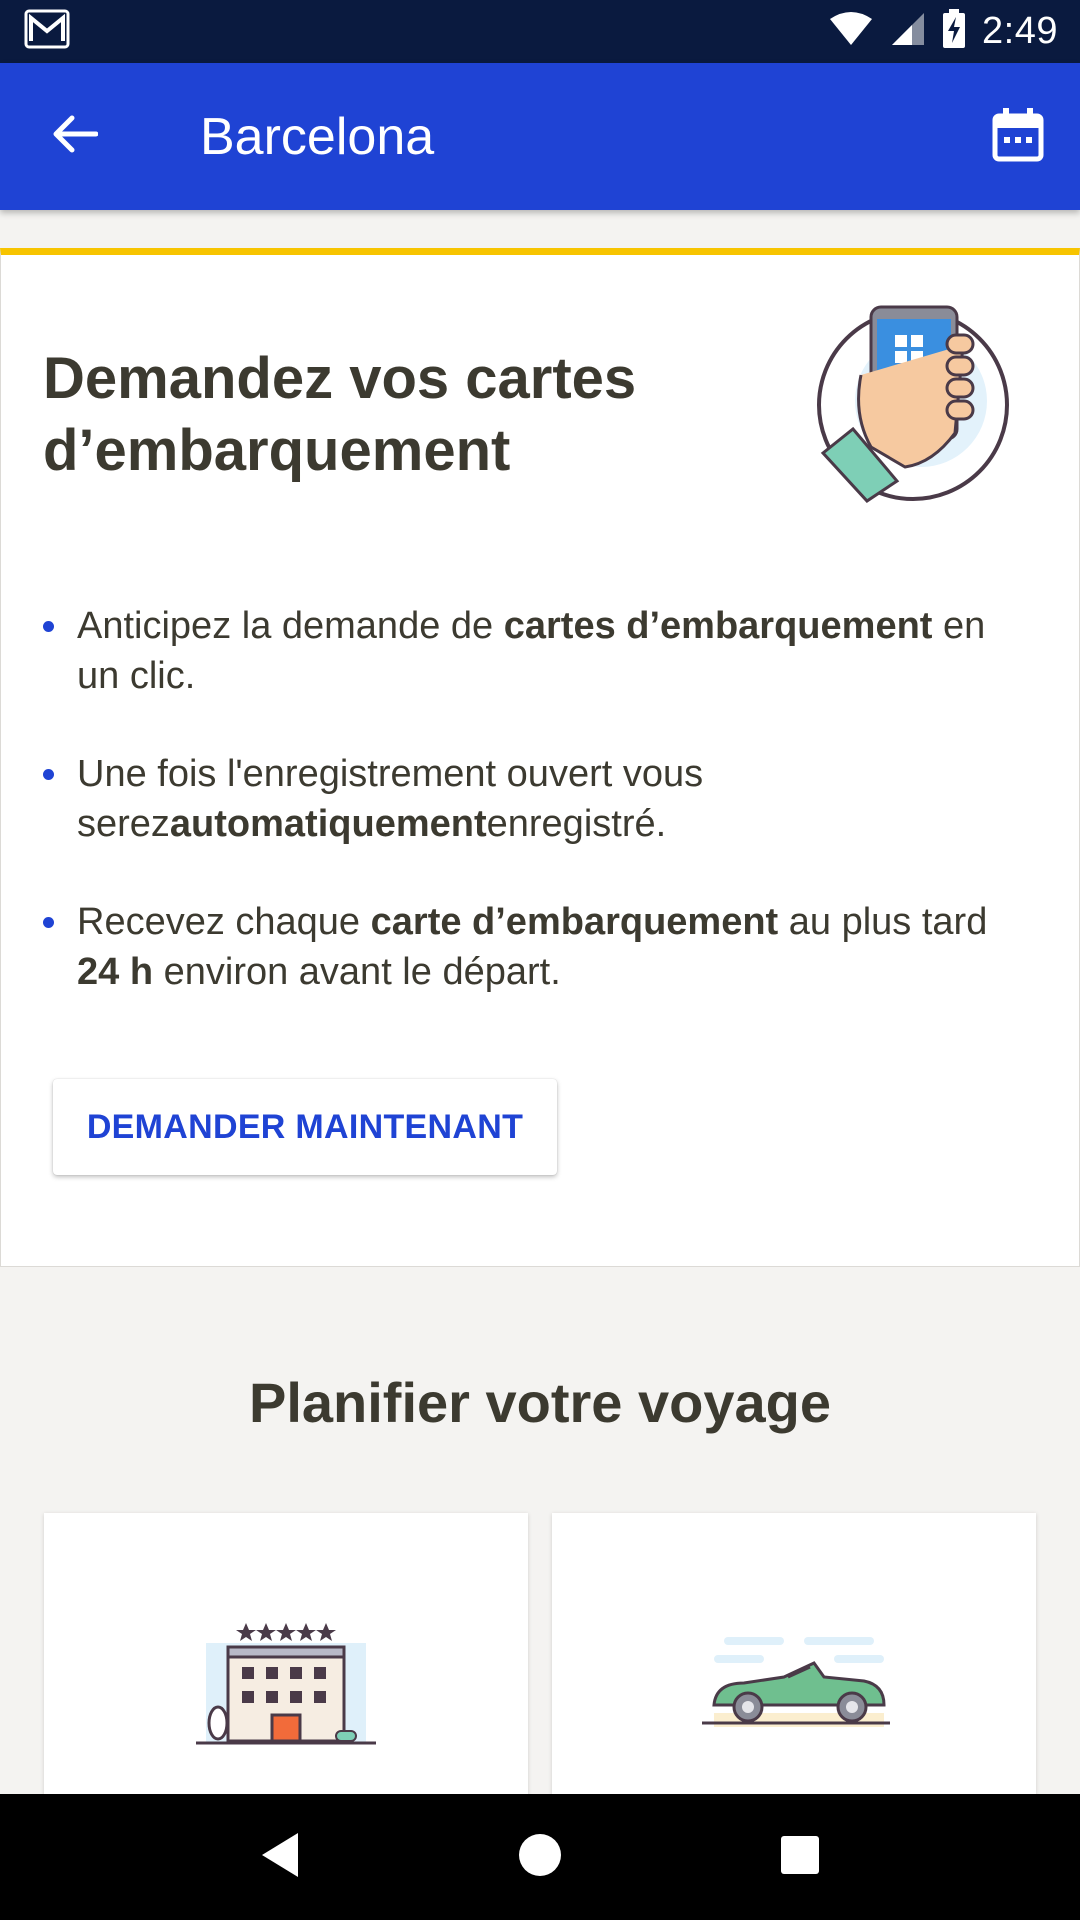 This screenshot has width=1080, height=1920. What do you see at coordinates (539, 1402) in the screenshot?
I see `section-title: Planifier votre voyage` at bounding box center [539, 1402].